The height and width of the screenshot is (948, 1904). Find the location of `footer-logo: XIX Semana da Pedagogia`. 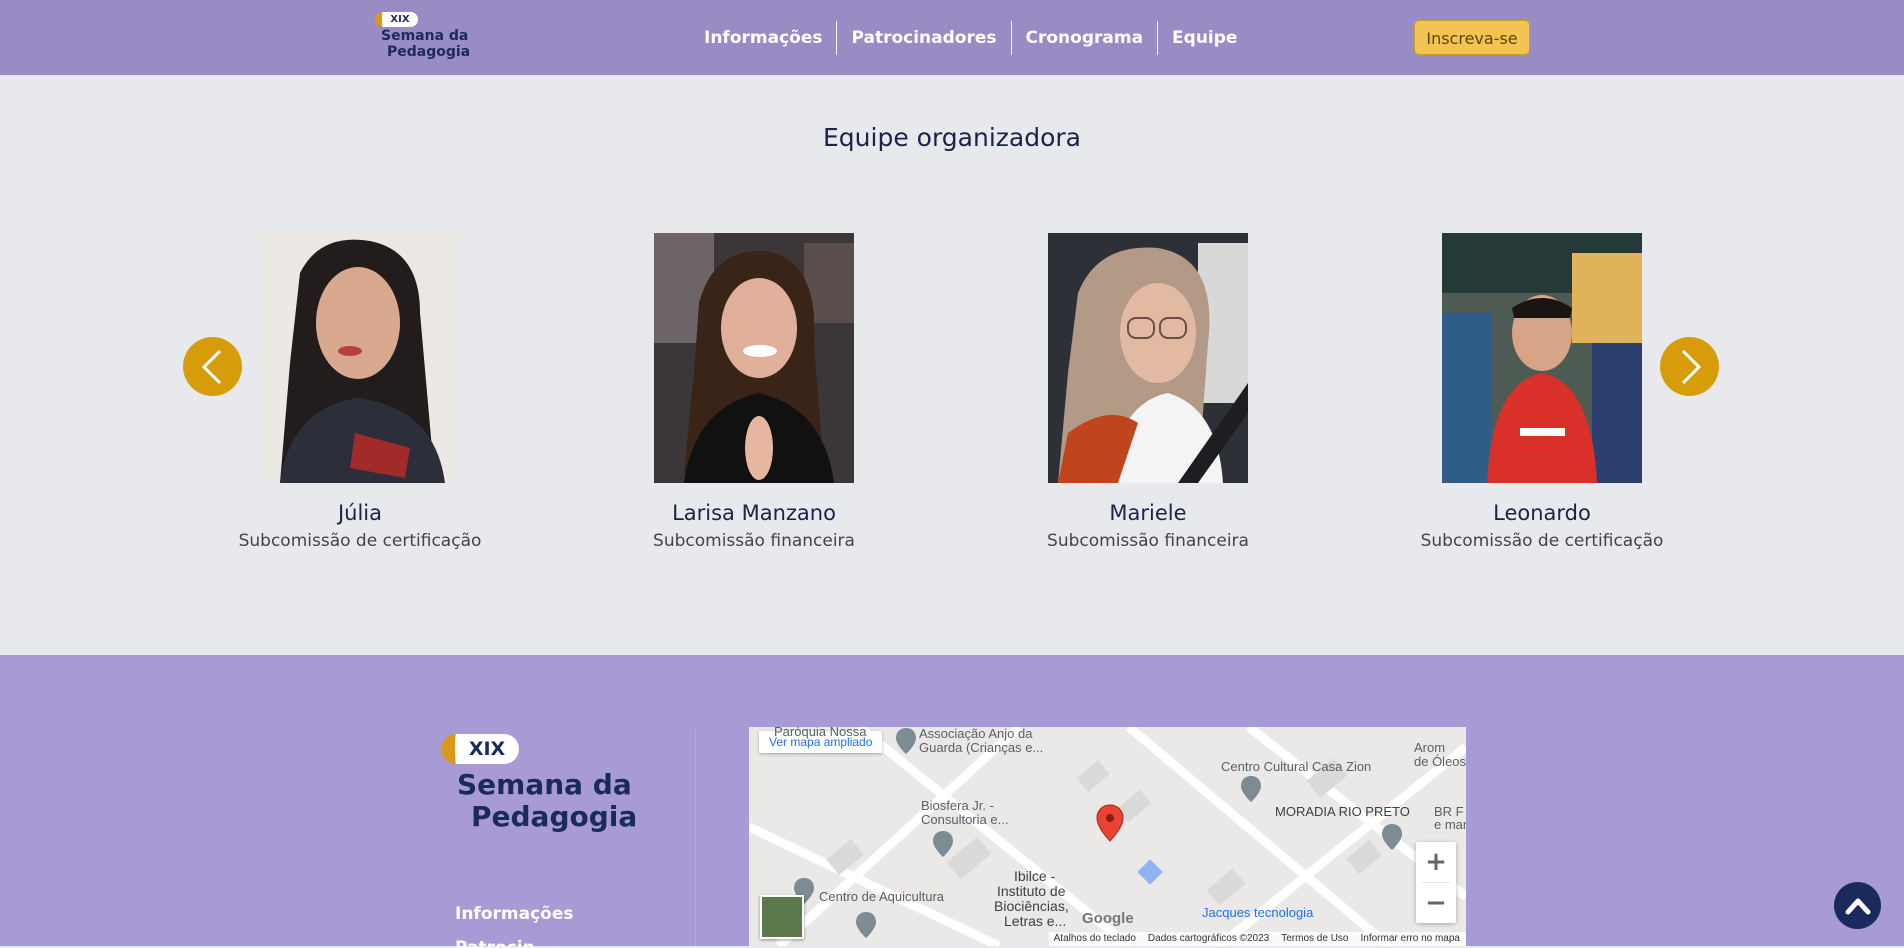

footer-logo: XIX Semana da Pedagogia is located at coordinates (537, 785).